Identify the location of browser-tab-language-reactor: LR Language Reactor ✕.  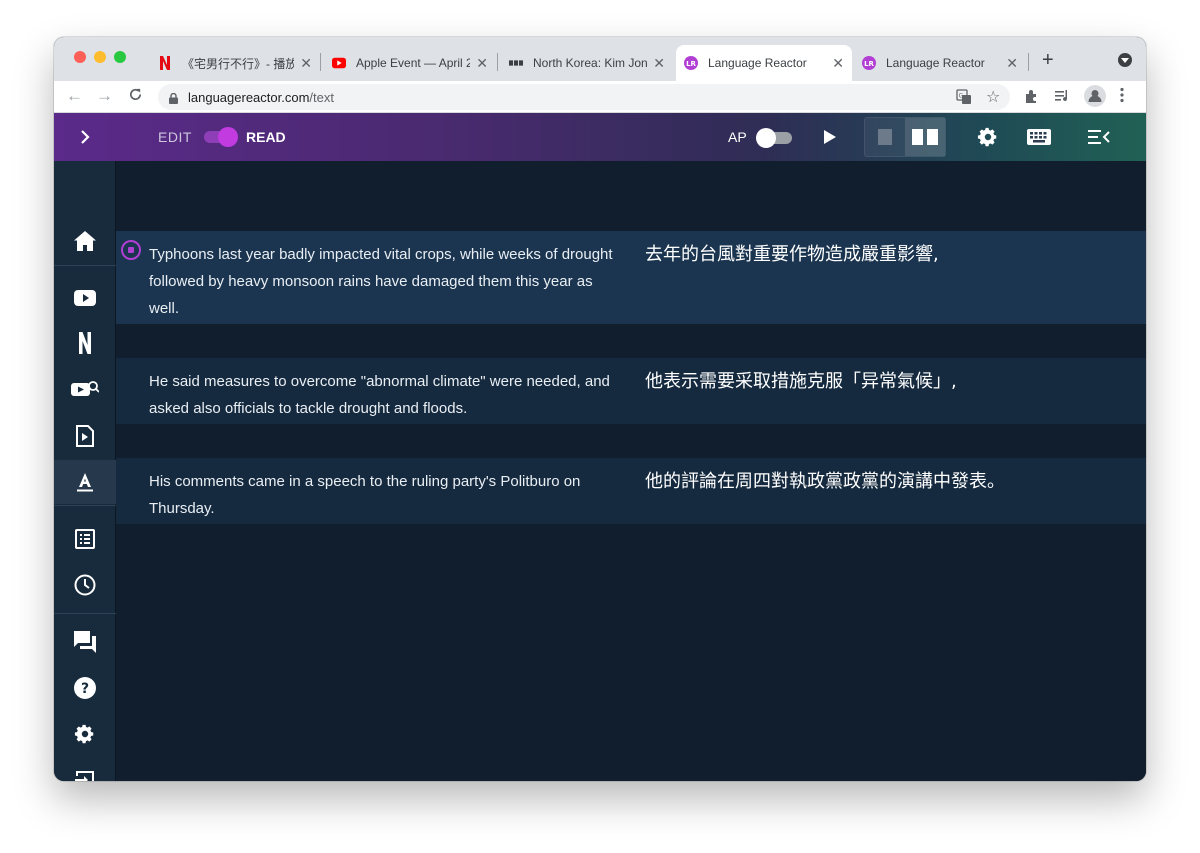
(940, 63).